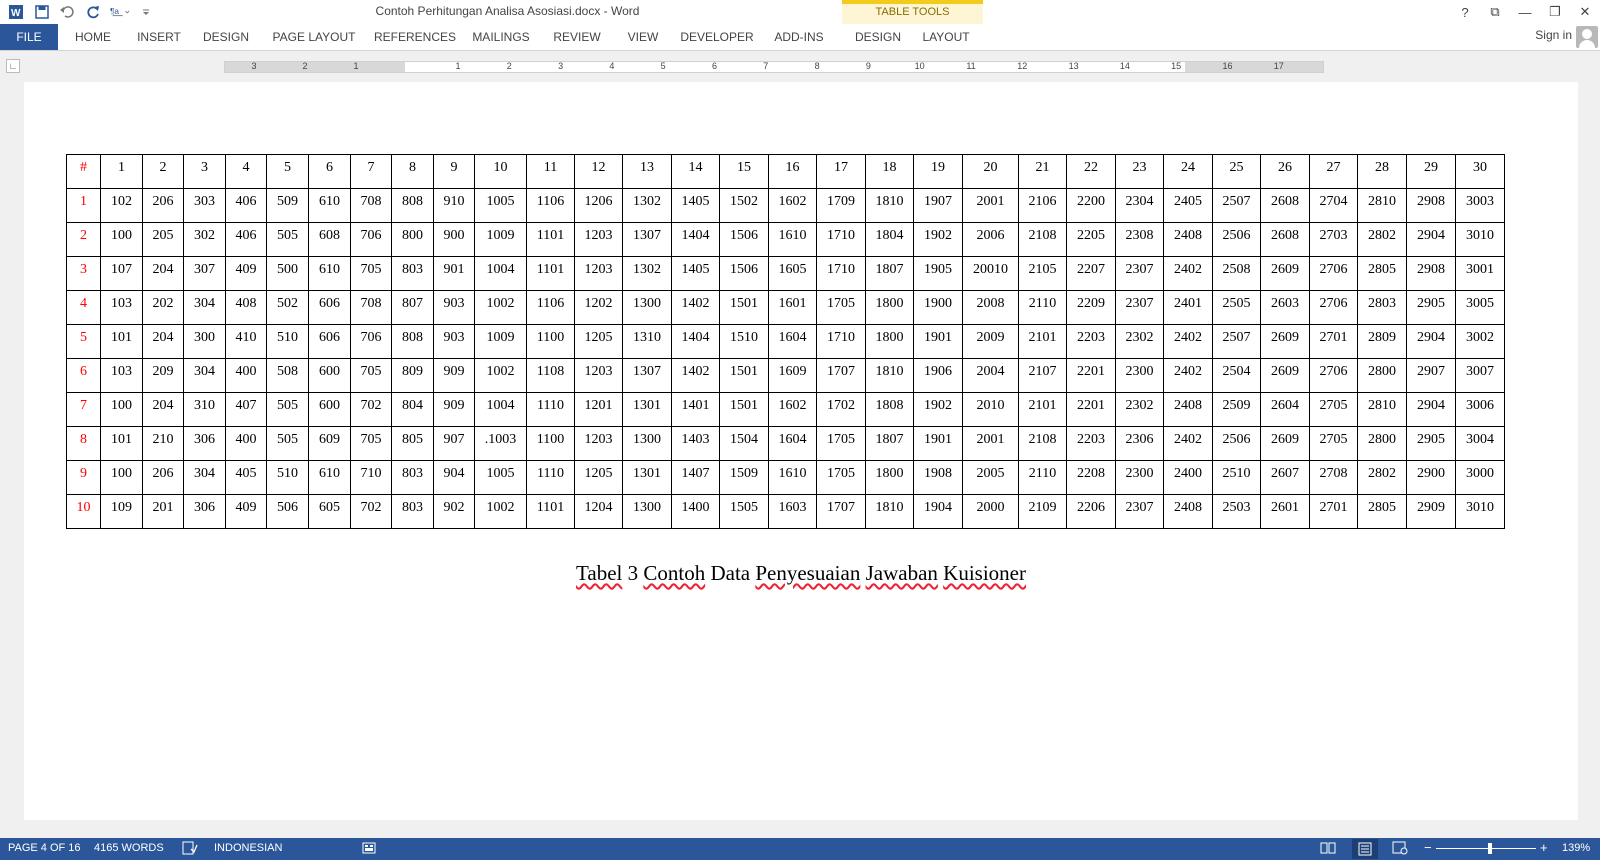 The image size is (1600, 860). I want to click on table-cell: 304, so click(204, 375).